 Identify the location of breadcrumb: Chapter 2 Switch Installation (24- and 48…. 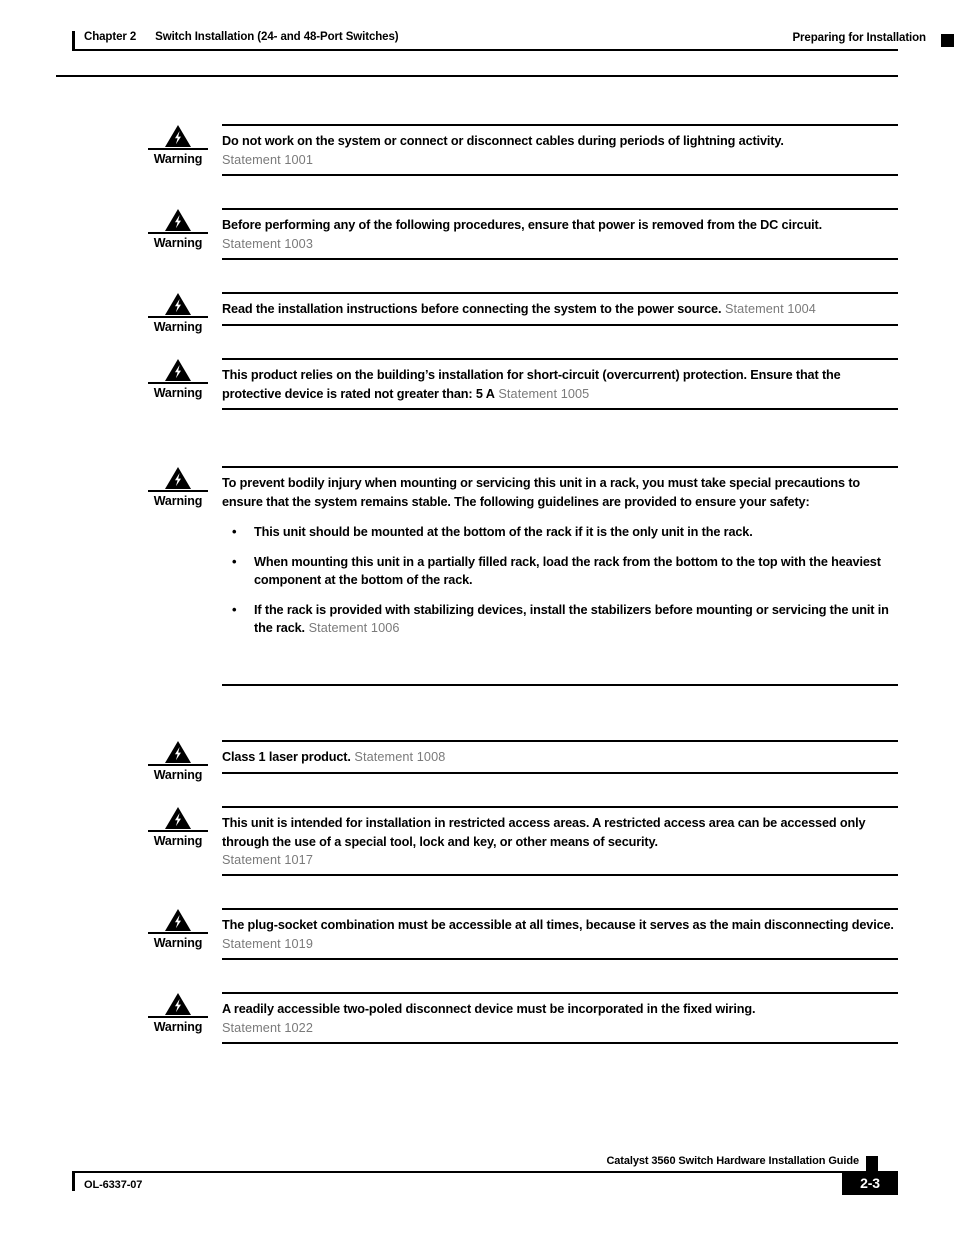
(241, 37).